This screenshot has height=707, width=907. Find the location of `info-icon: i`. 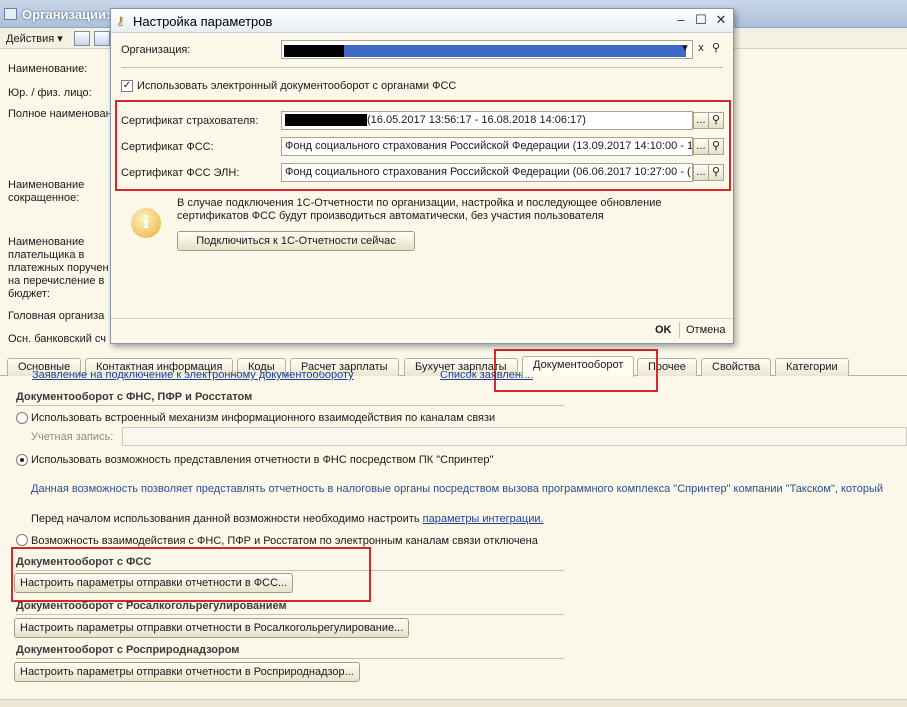

info-icon: i is located at coordinates (146, 223).